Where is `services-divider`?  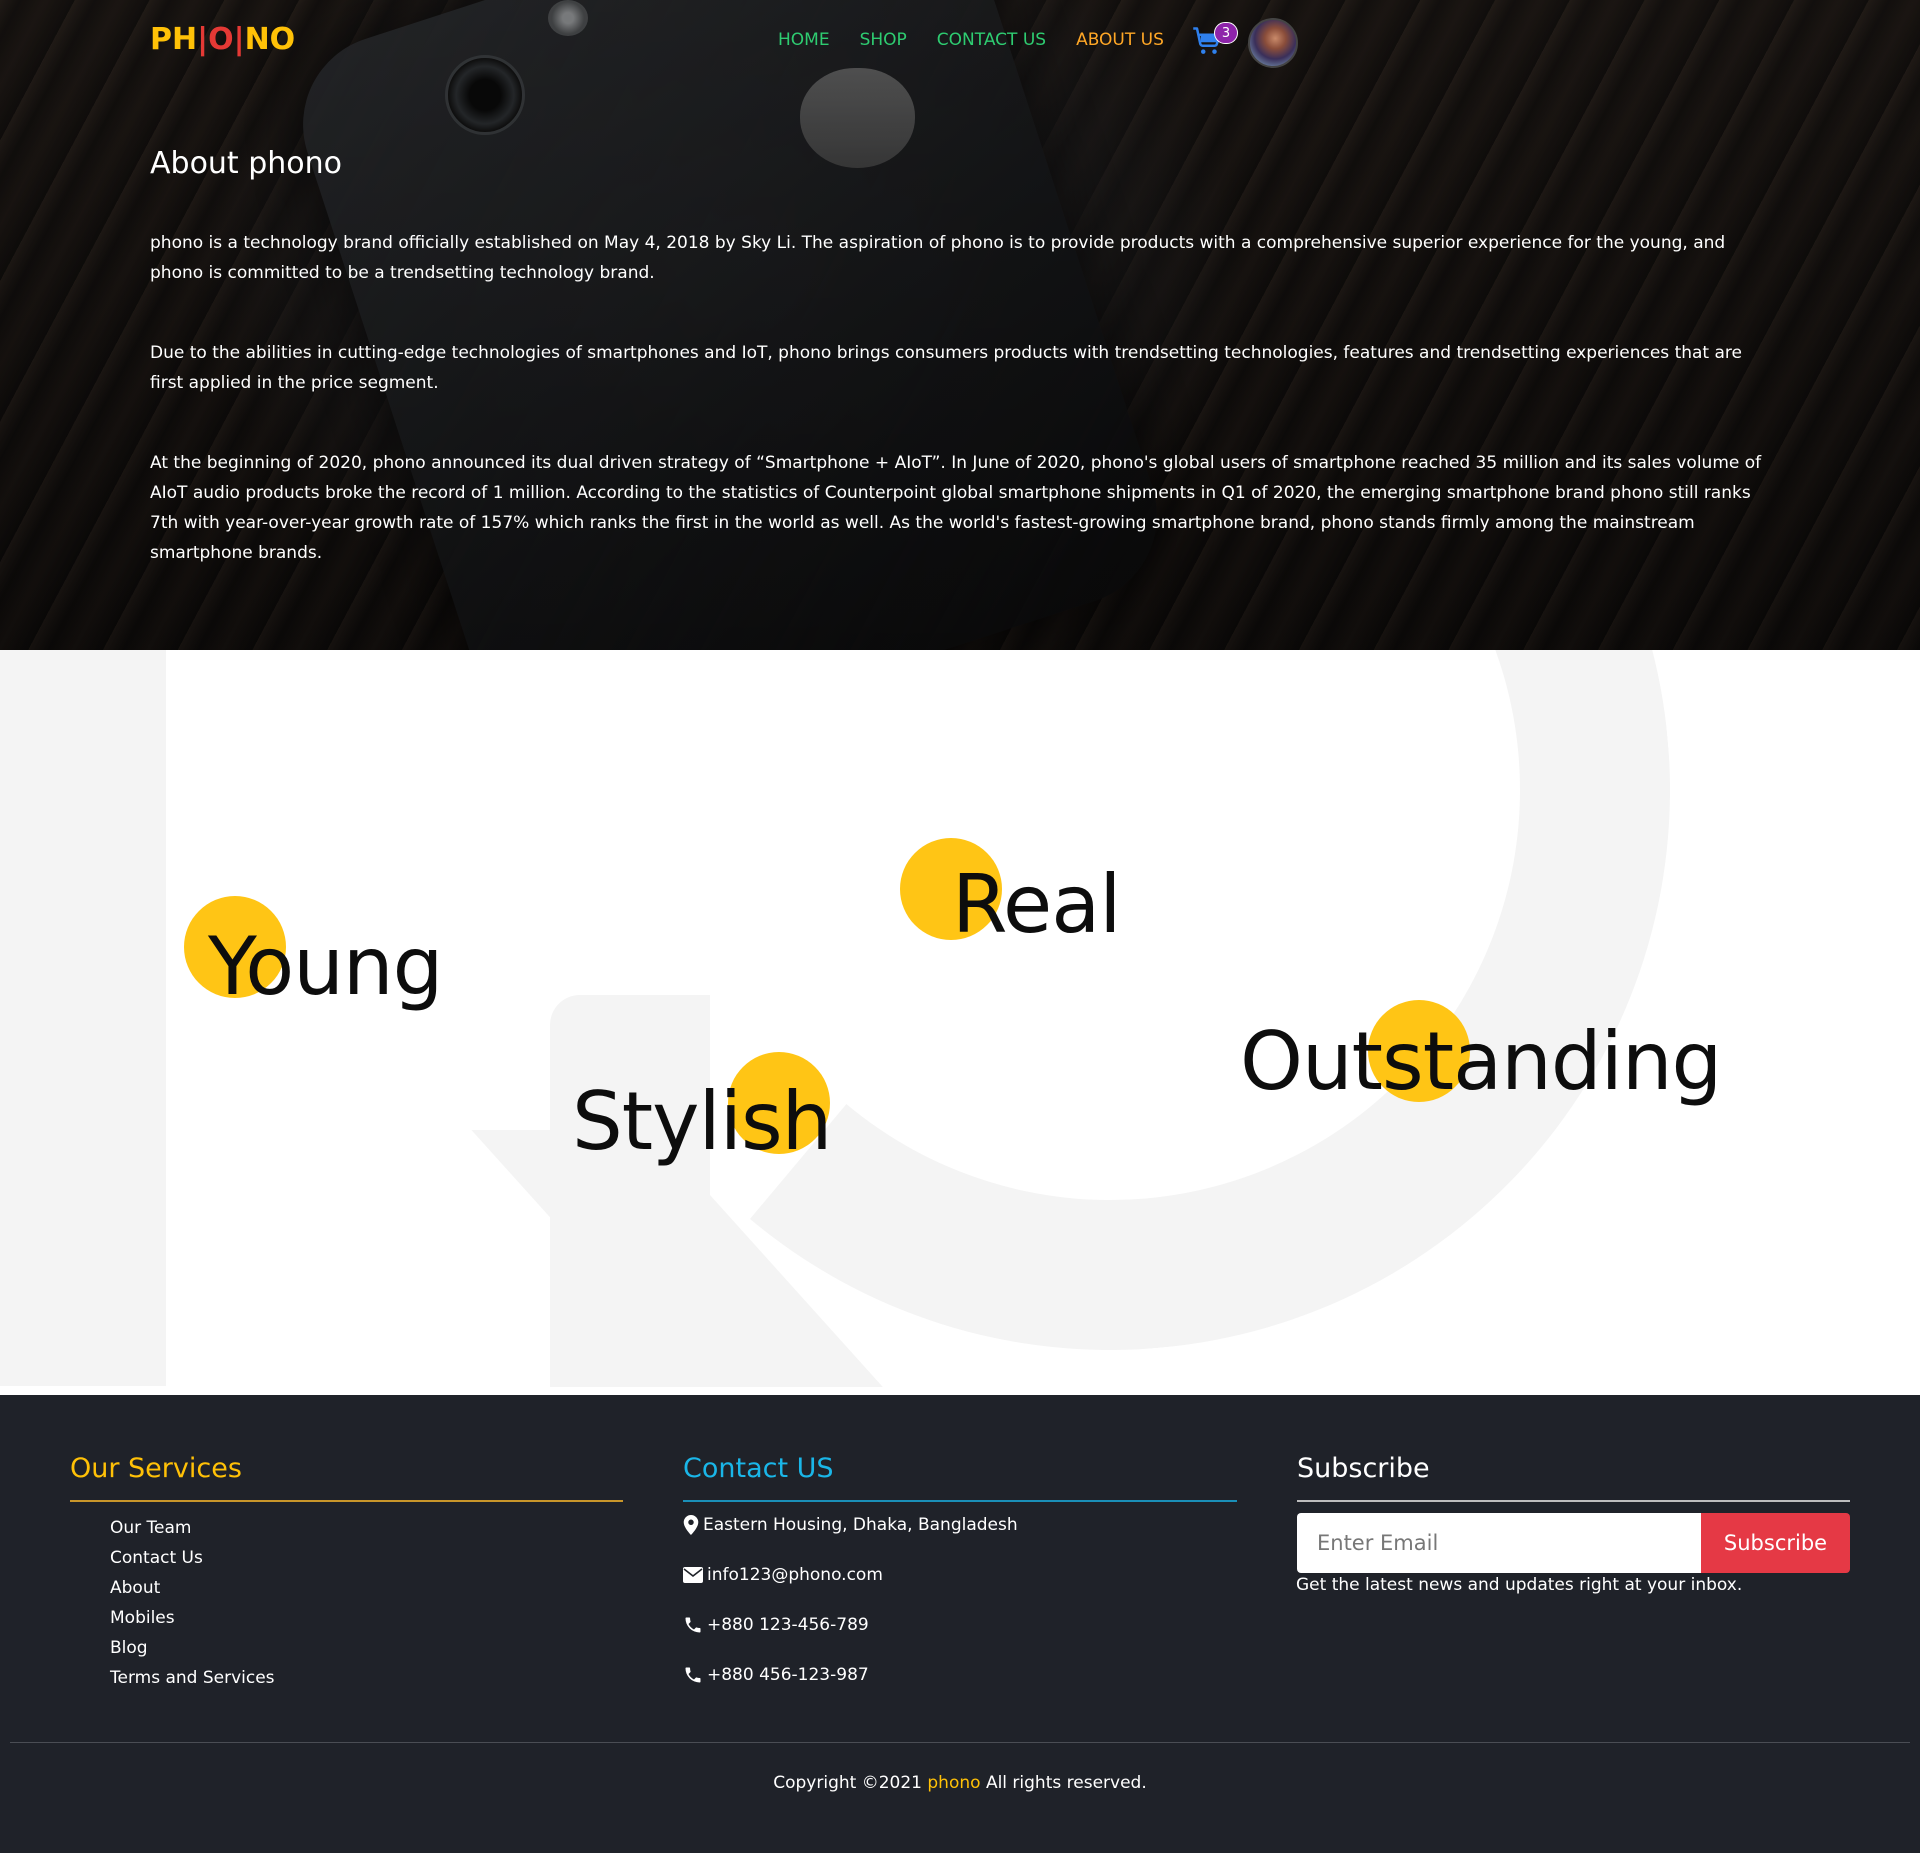 services-divider is located at coordinates (346, 1501).